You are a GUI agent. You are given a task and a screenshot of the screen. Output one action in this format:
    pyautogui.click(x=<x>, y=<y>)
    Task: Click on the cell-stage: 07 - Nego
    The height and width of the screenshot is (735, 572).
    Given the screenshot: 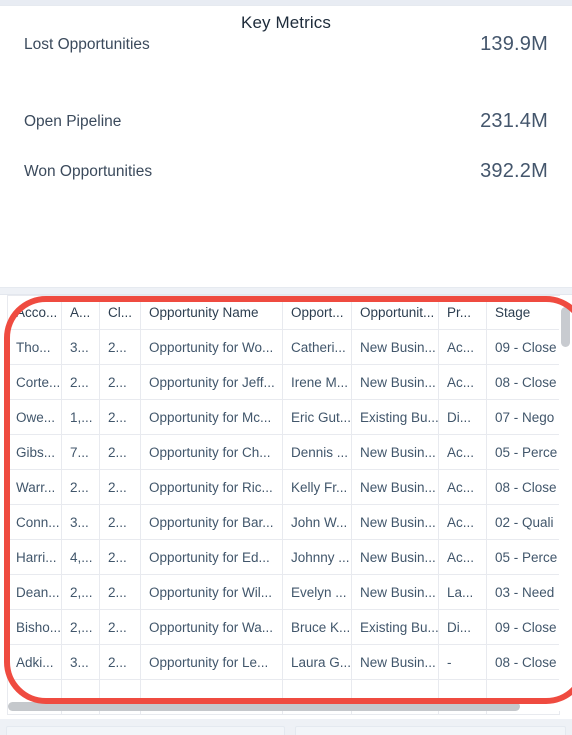 What is the action you would take?
    pyautogui.click(x=523, y=417)
    